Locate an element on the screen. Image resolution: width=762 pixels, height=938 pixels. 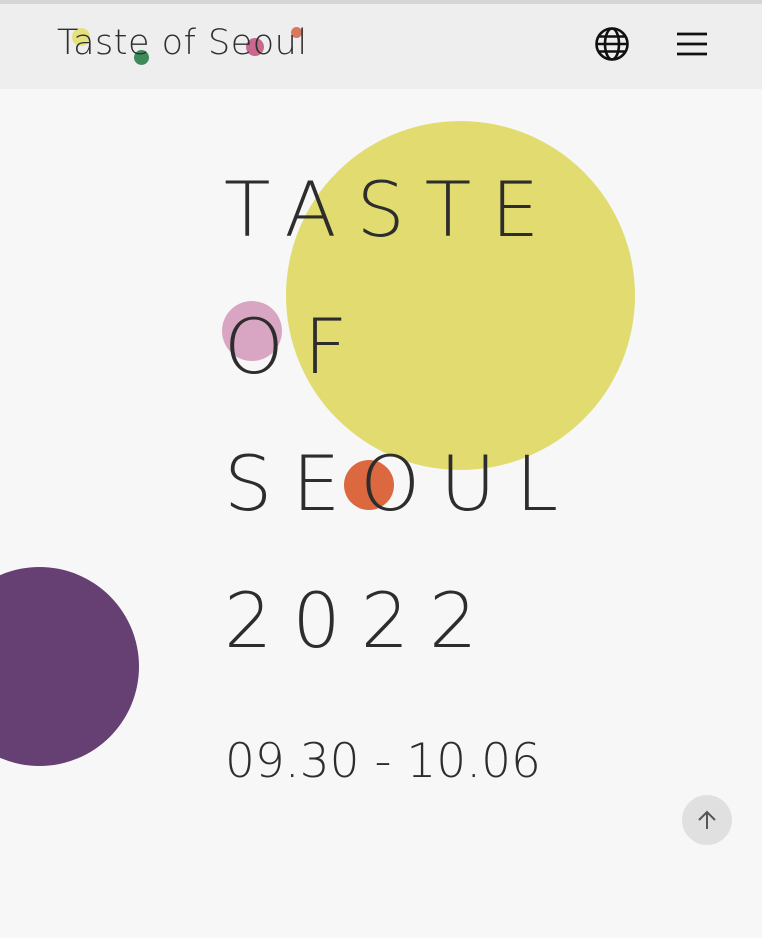
logo-text: Taste of Seoul is located at coordinates (182, 43).